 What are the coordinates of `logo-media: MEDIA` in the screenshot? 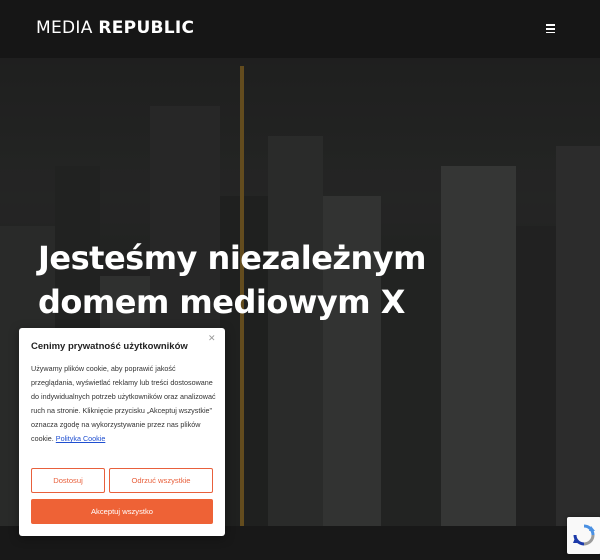 It's located at (64, 28).